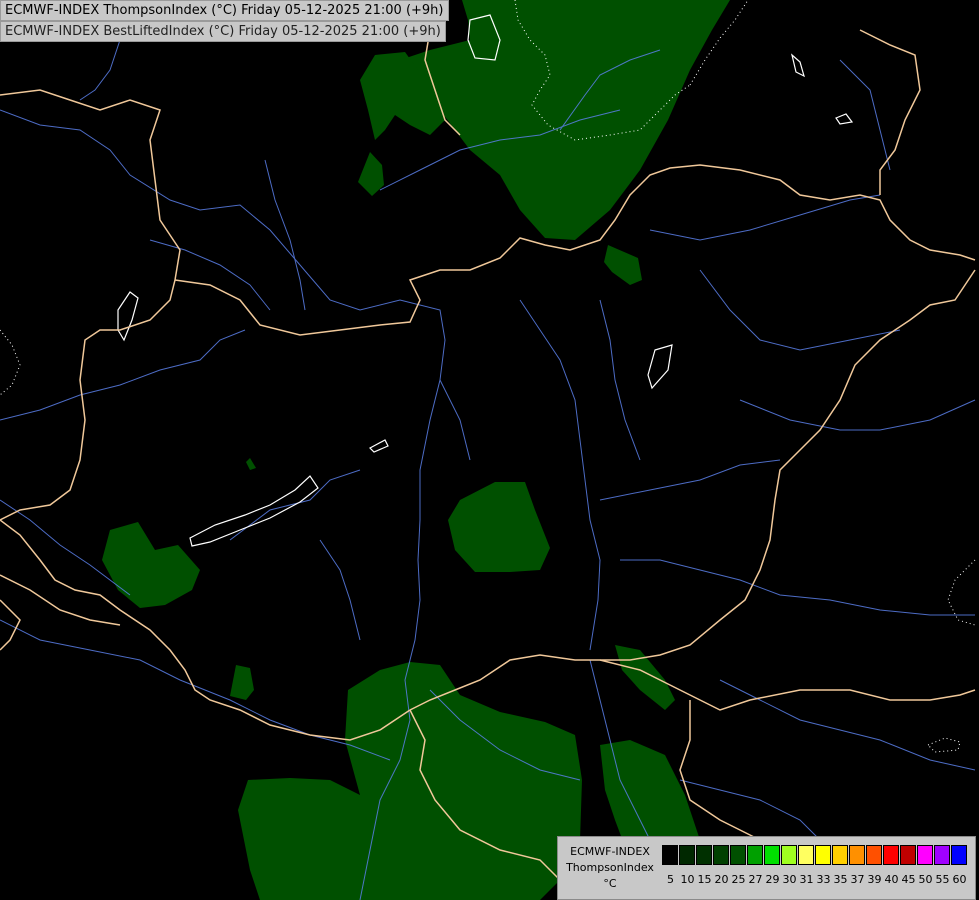 The height and width of the screenshot is (900, 979). I want to click on legend-tick-label: 40, so click(891, 879).